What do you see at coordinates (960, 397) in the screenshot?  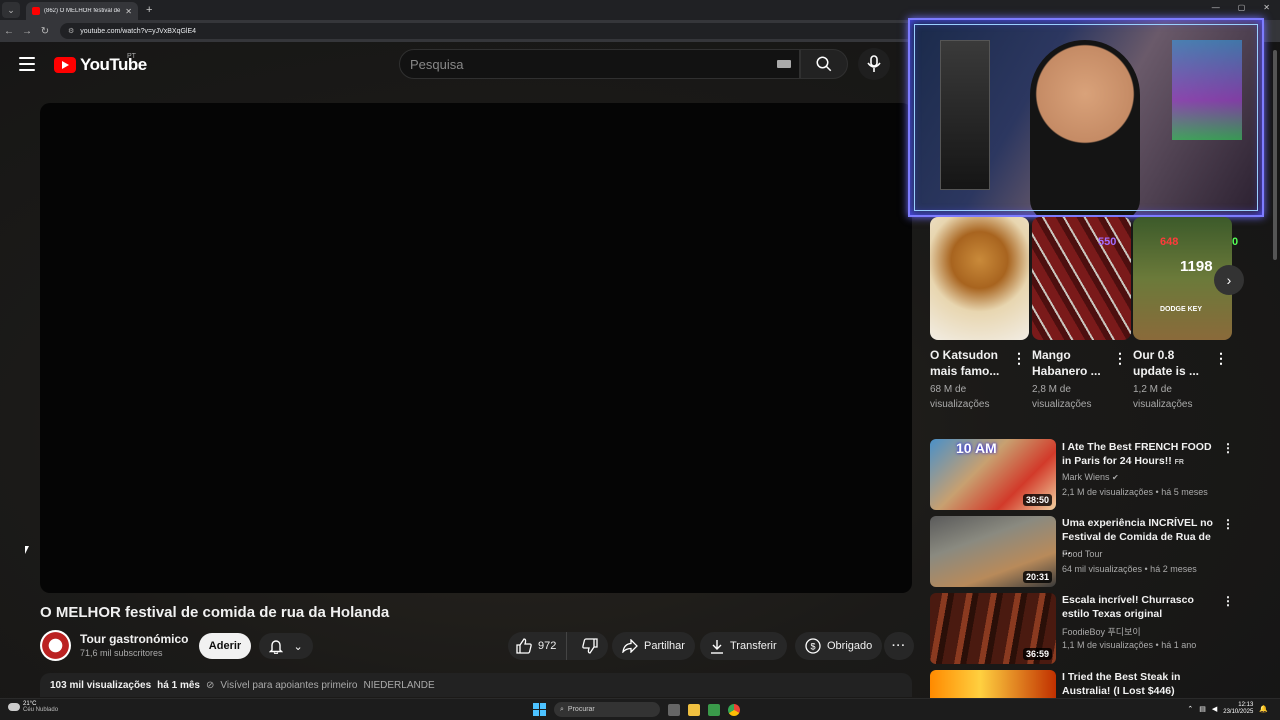 I see `short-views: 68 M de visualizações` at bounding box center [960, 397].